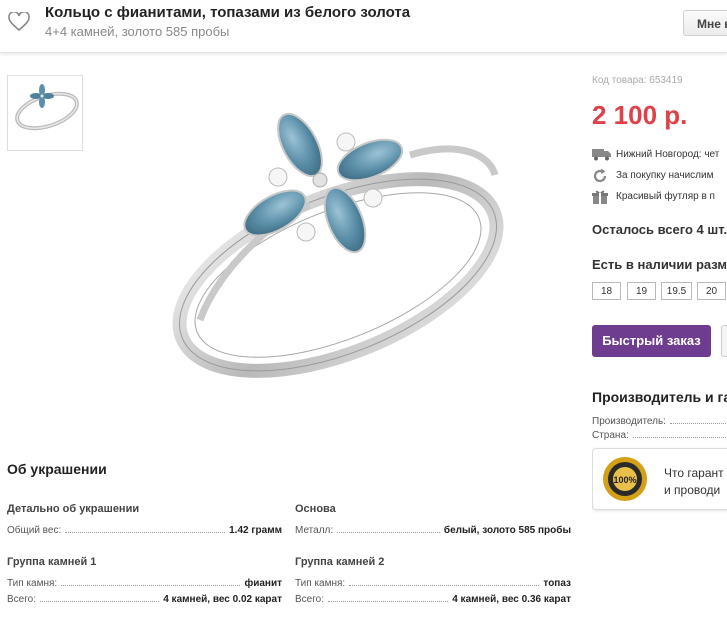  Describe the element at coordinates (668, 154) in the screenshot. I see `delivery-text: Нижний Новгород: чет` at that location.